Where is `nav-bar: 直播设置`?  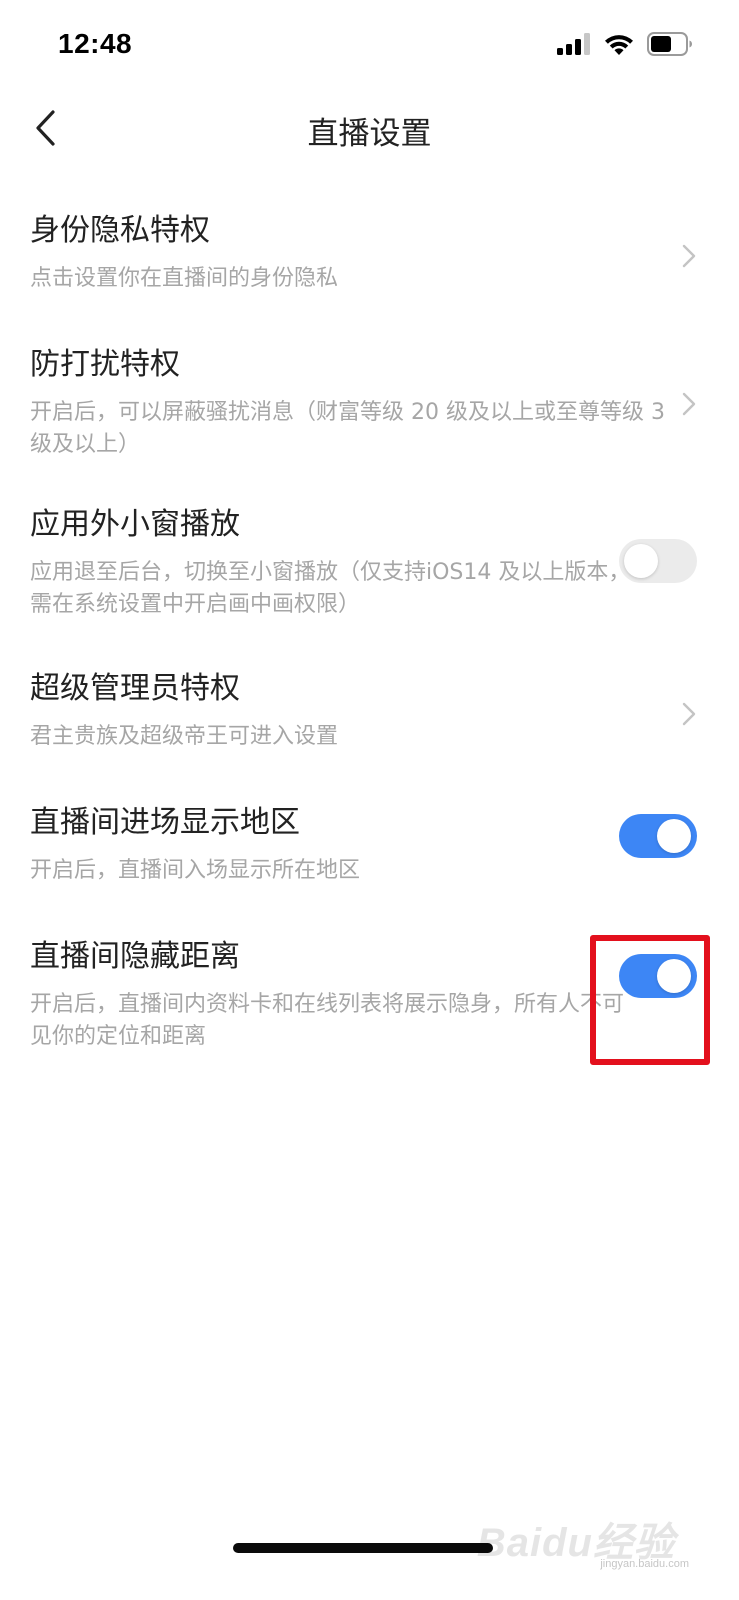 nav-bar: 直播设置 is located at coordinates (369, 130).